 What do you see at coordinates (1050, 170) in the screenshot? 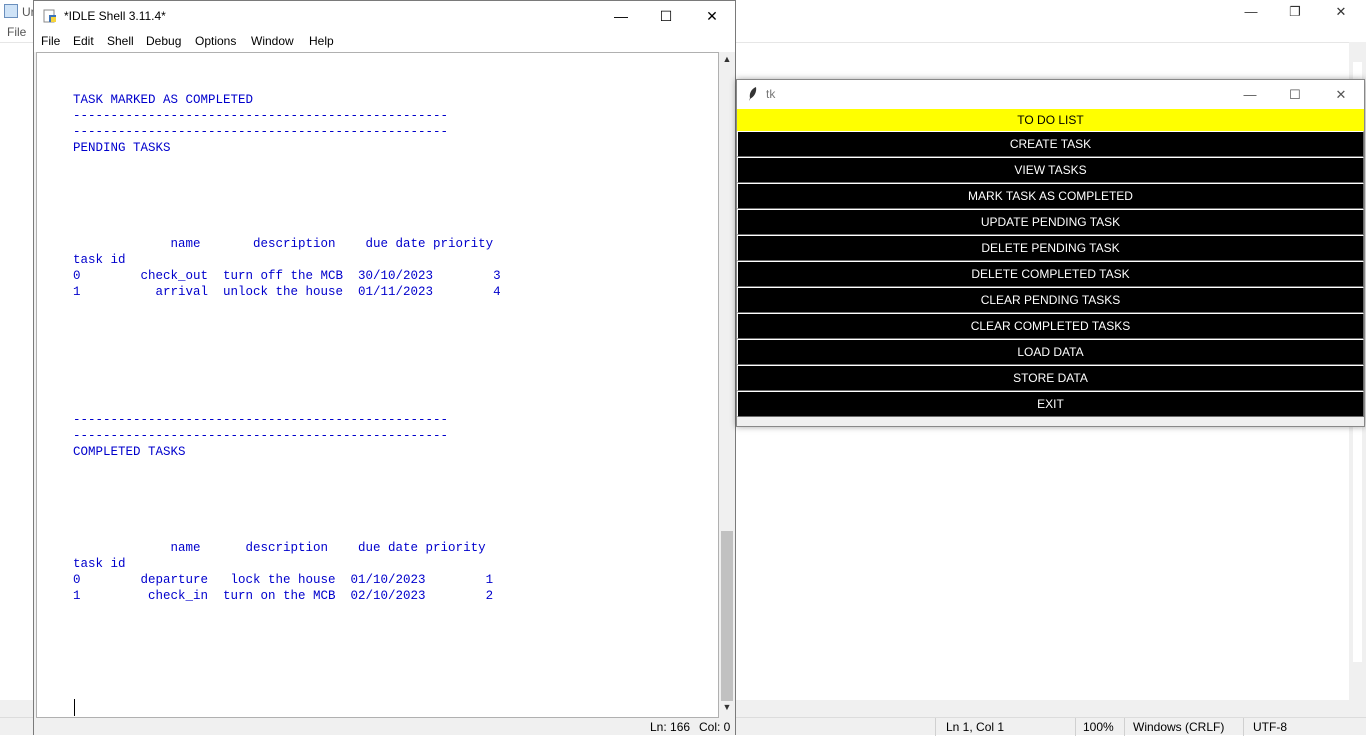
I see `view-tasks-button: VIEW TASKS` at bounding box center [1050, 170].